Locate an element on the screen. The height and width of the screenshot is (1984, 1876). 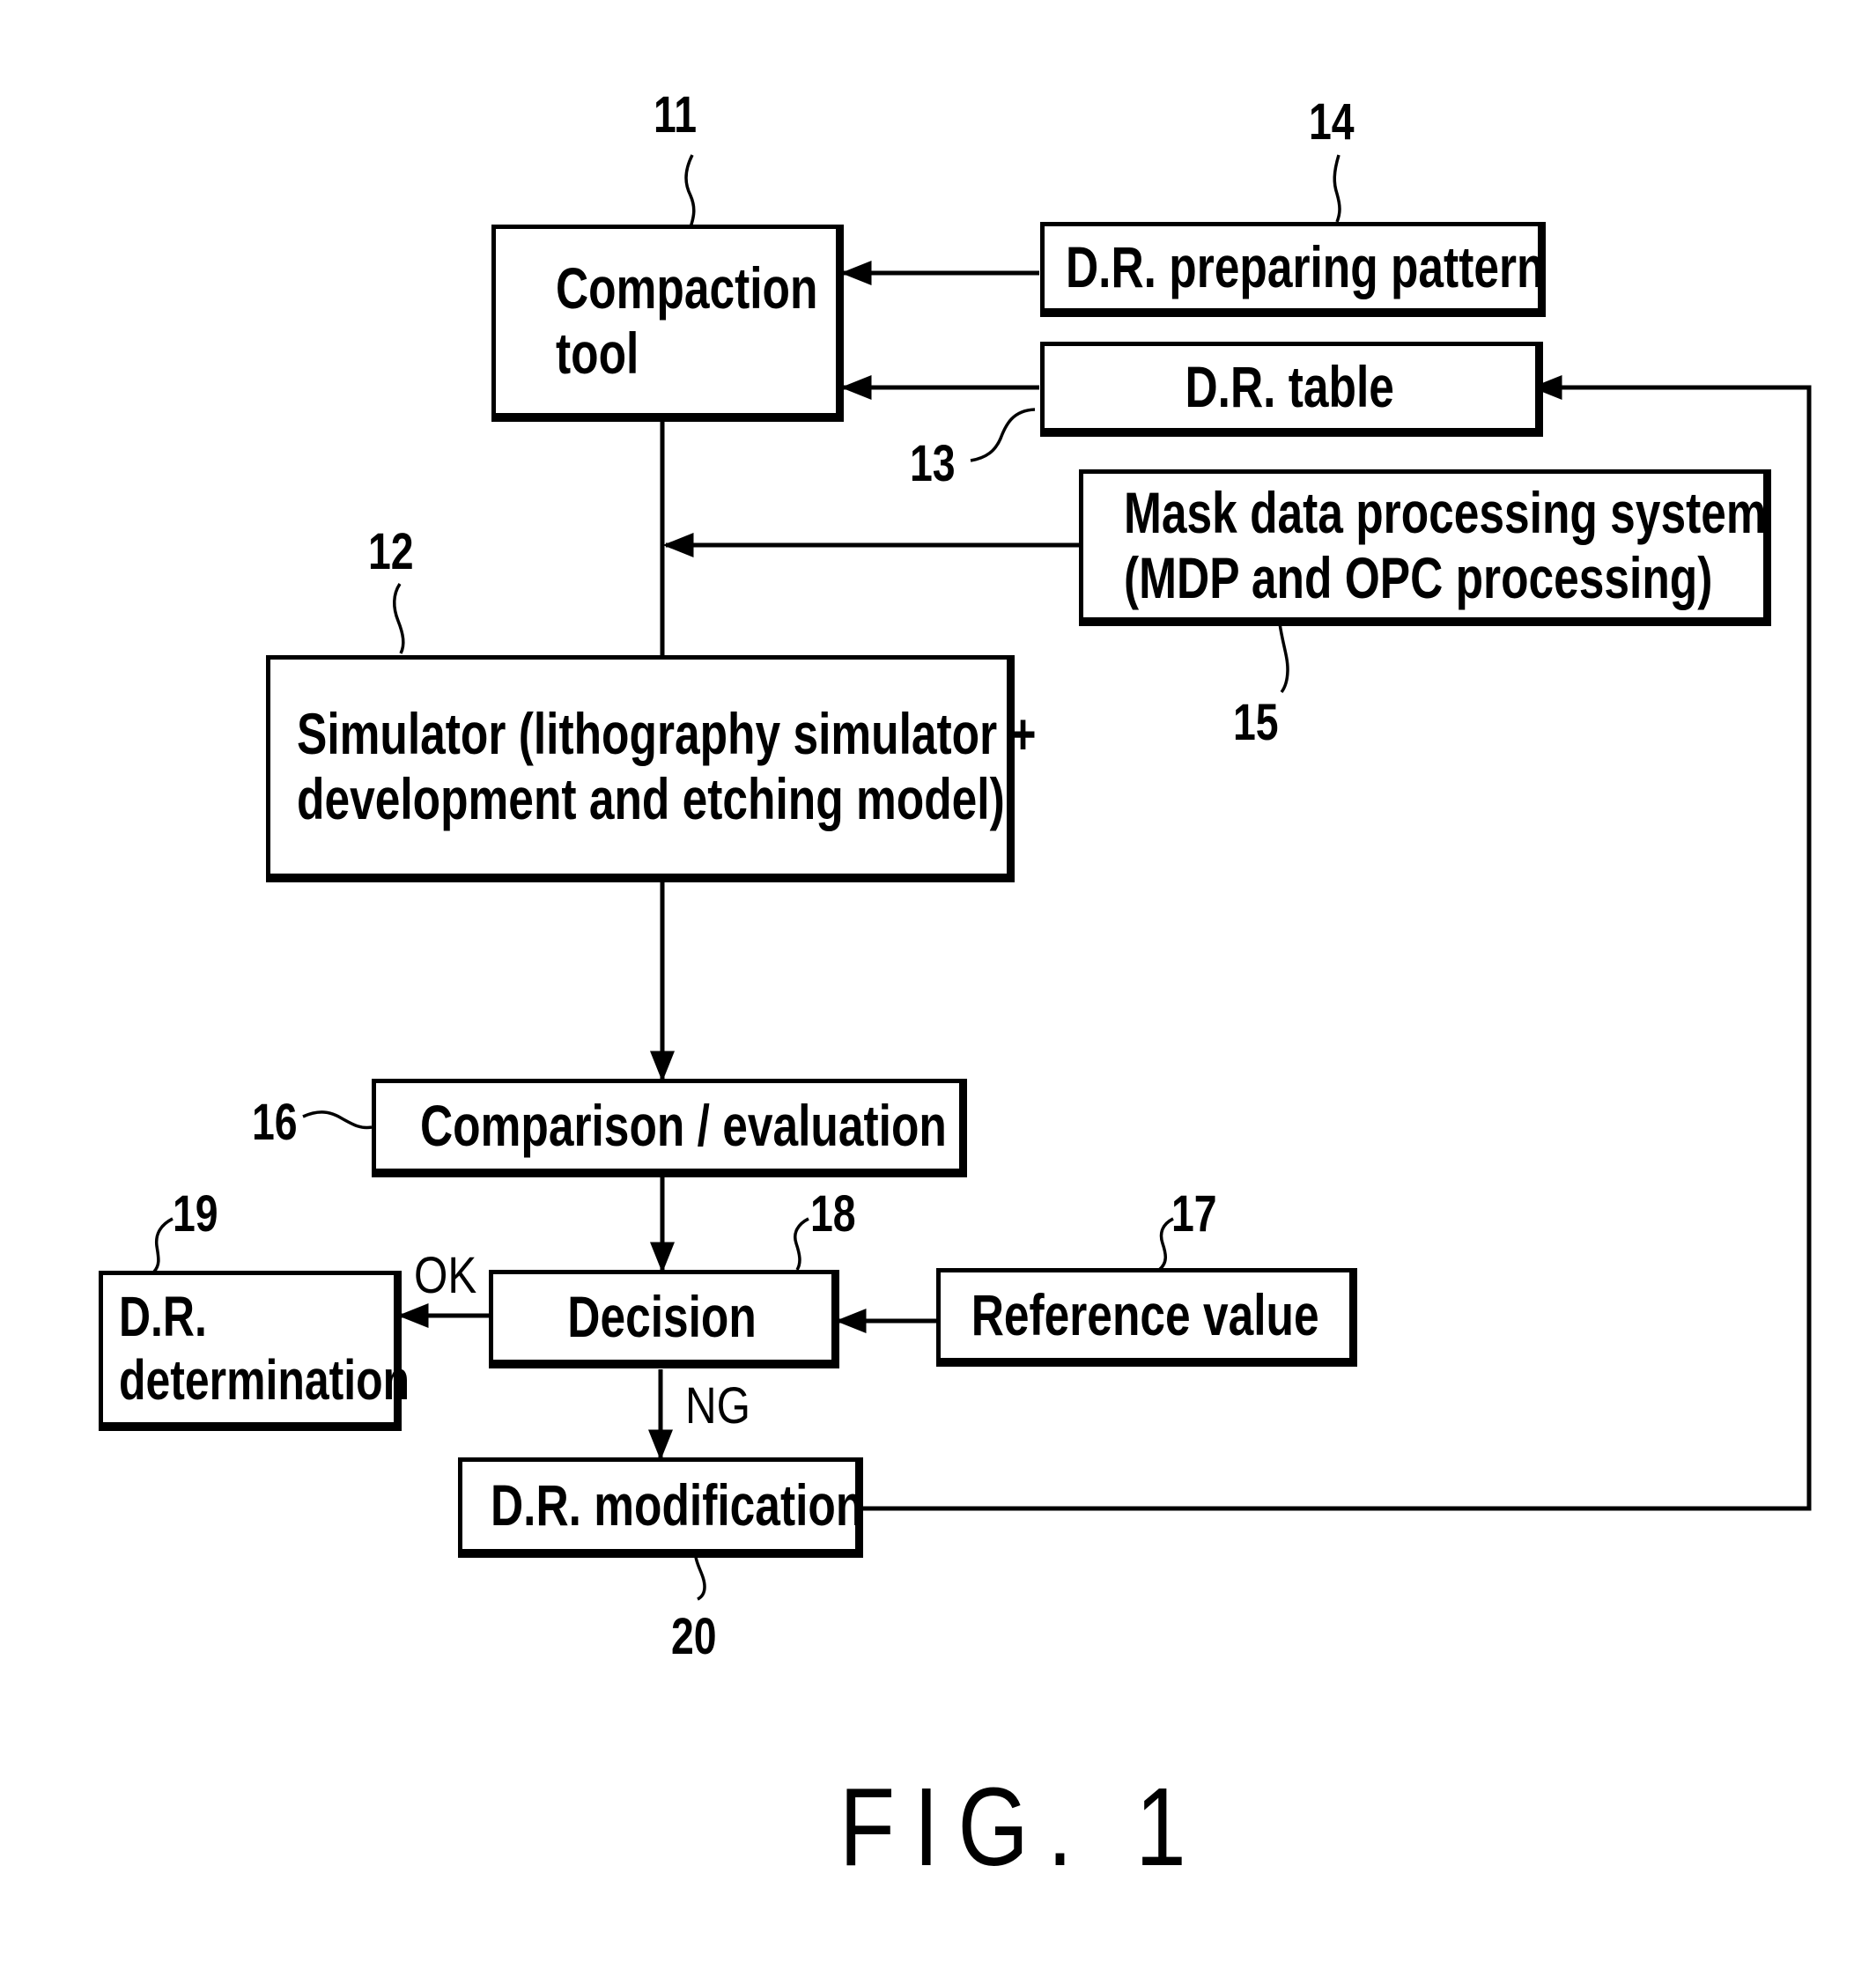
ng-edge-label: NG is located at coordinates (717, 1406).